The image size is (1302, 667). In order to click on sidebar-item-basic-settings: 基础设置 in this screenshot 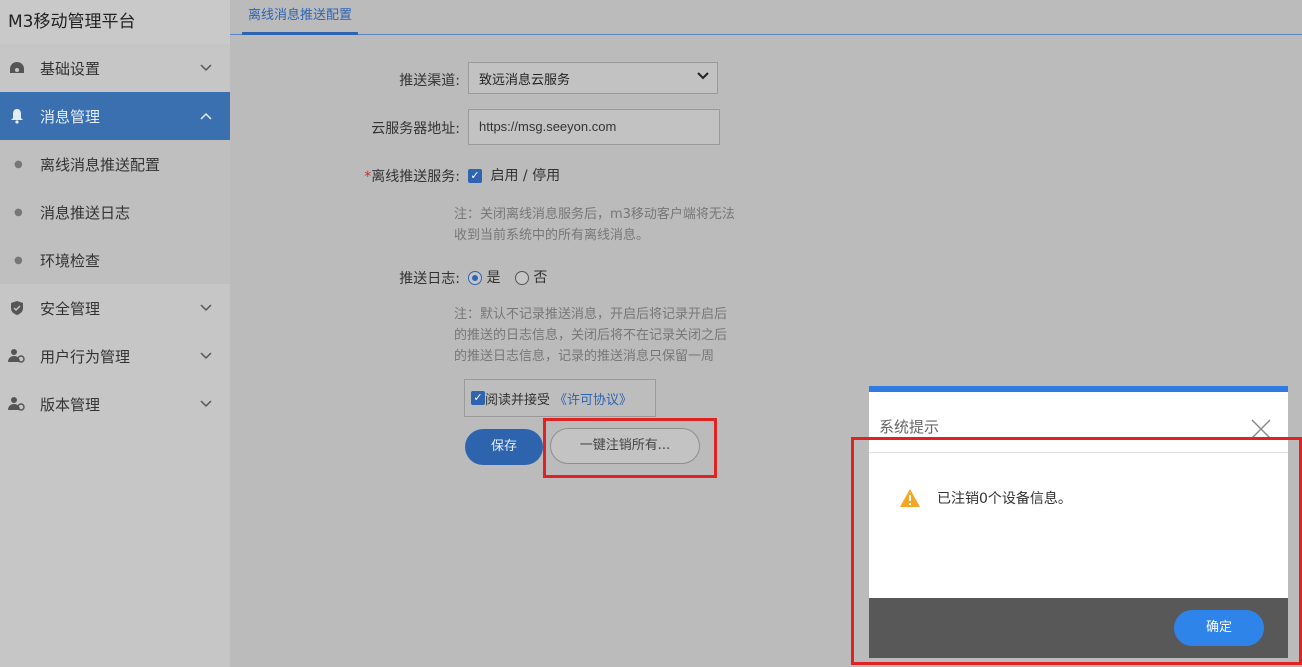, I will do `click(115, 68)`.